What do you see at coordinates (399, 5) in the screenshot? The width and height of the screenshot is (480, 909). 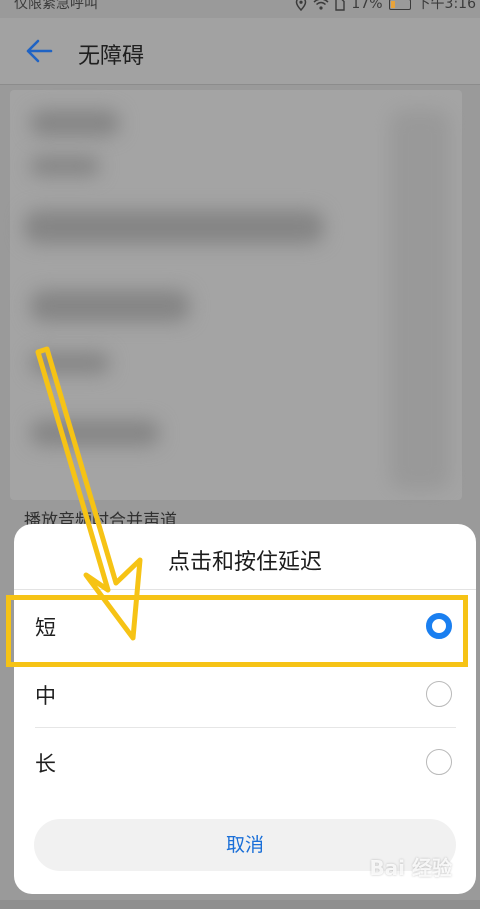 I see `battery-icon` at bounding box center [399, 5].